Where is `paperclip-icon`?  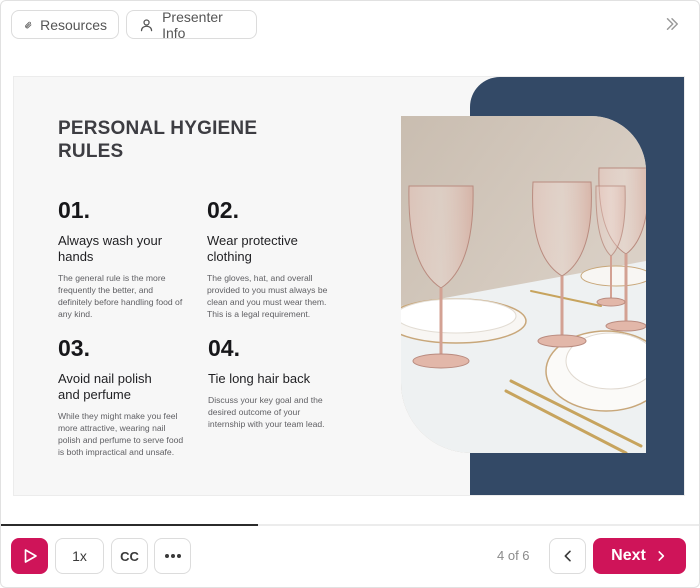 paperclip-icon is located at coordinates (28, 24).